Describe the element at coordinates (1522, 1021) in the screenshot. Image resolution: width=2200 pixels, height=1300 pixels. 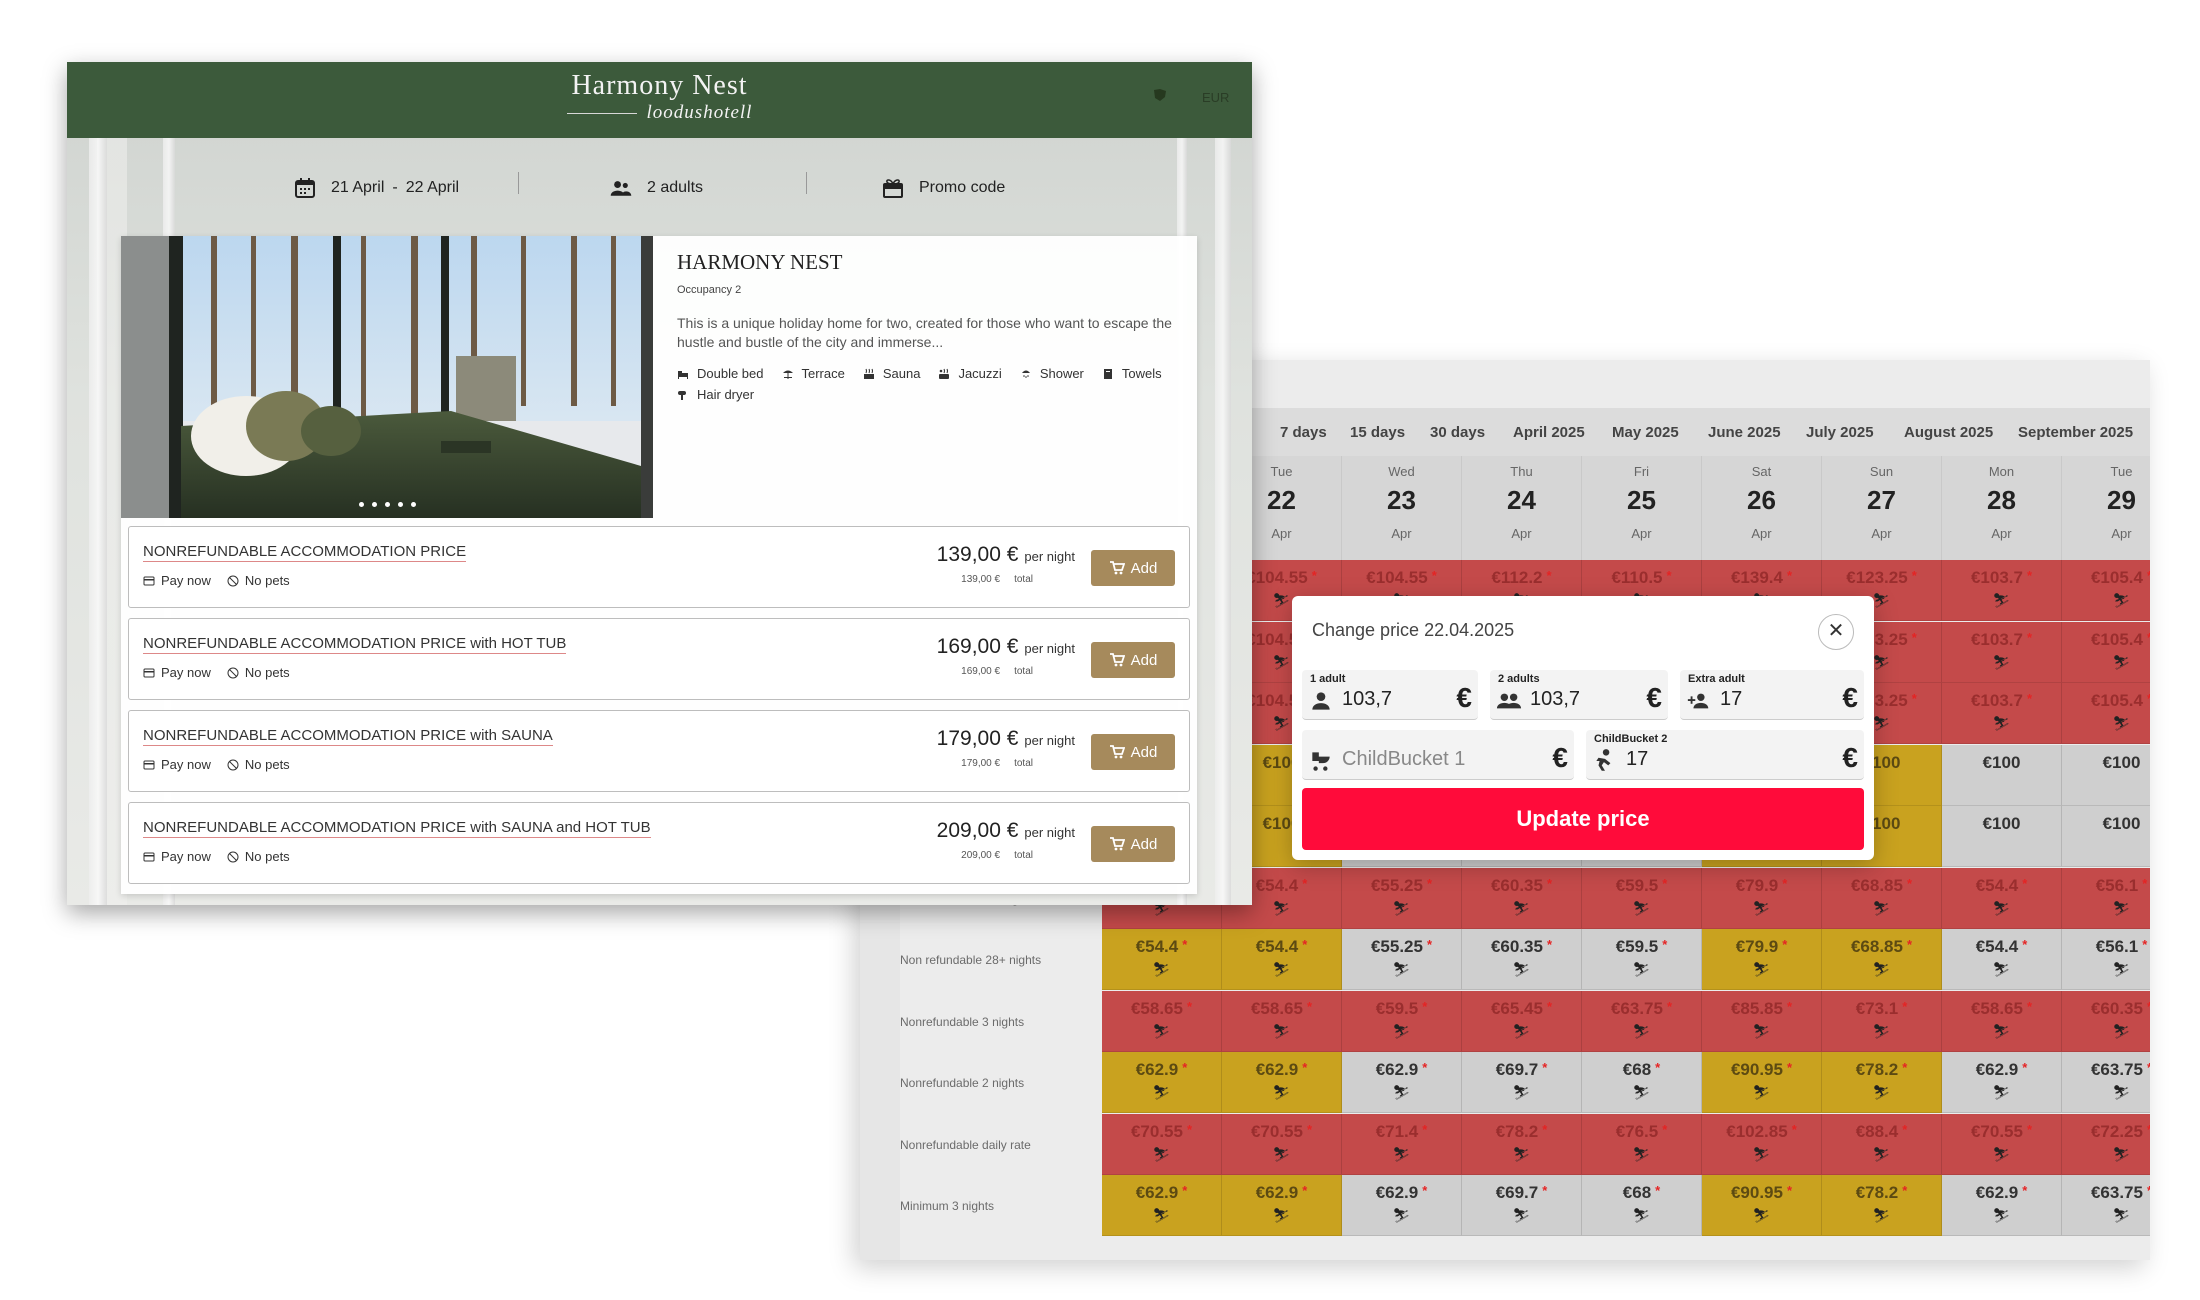
I see `price-cell: €65.45 * ⛷` at that location.